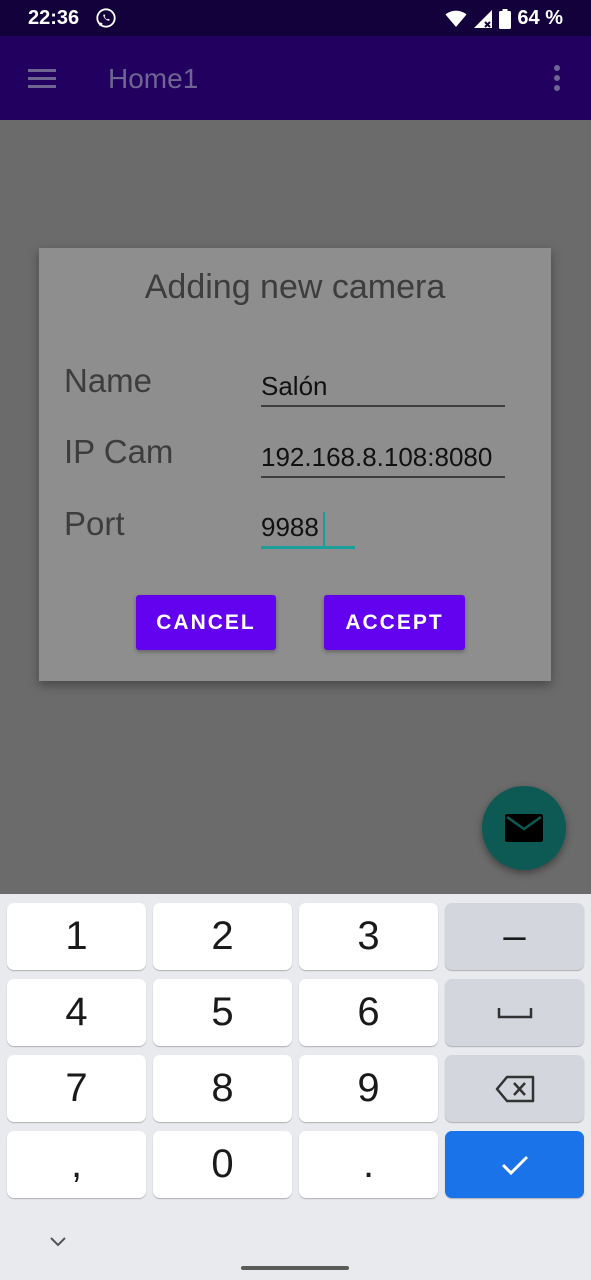 Image resolution: width=591 pixels, height=1280 pixels. I want to click on key-6: 6, so click(368, 1012).